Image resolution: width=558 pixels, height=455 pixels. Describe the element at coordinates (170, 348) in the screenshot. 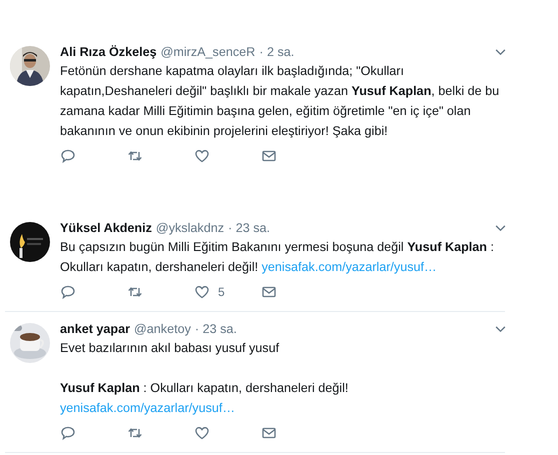

I see `tweet-text: Evet bazılarının akıl babası yusuf yusuf` at that location.